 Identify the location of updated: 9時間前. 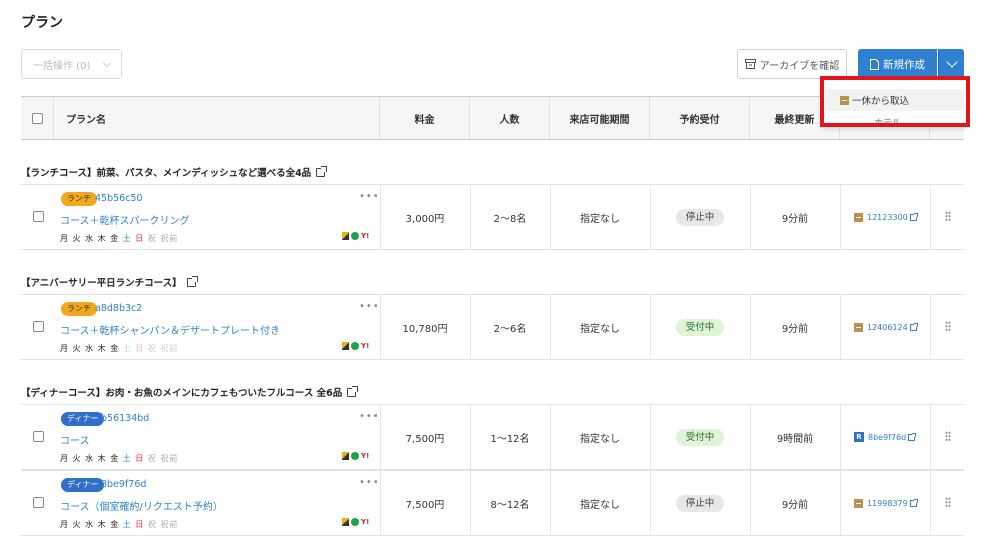
(795, 439).